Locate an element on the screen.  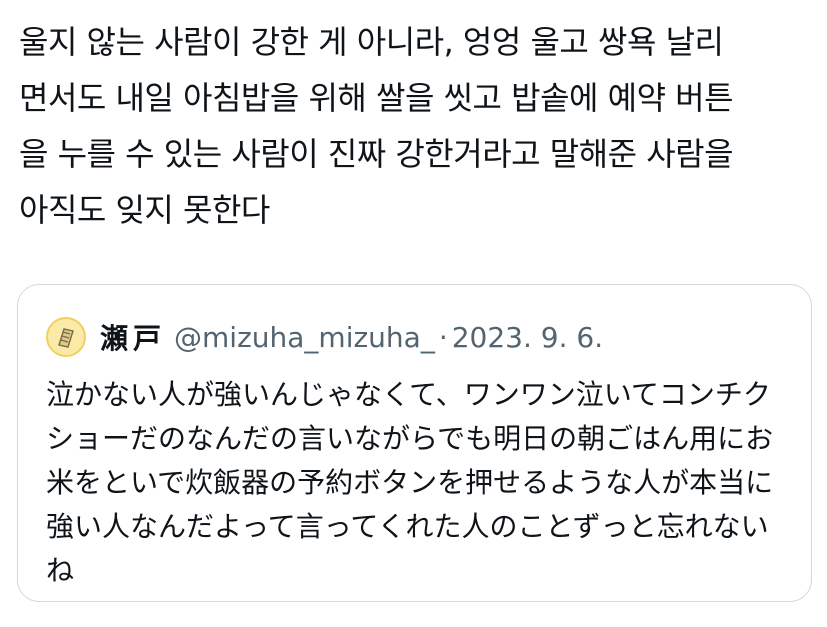
display-name: 瀬戸 is located at coordinates (133, 337).